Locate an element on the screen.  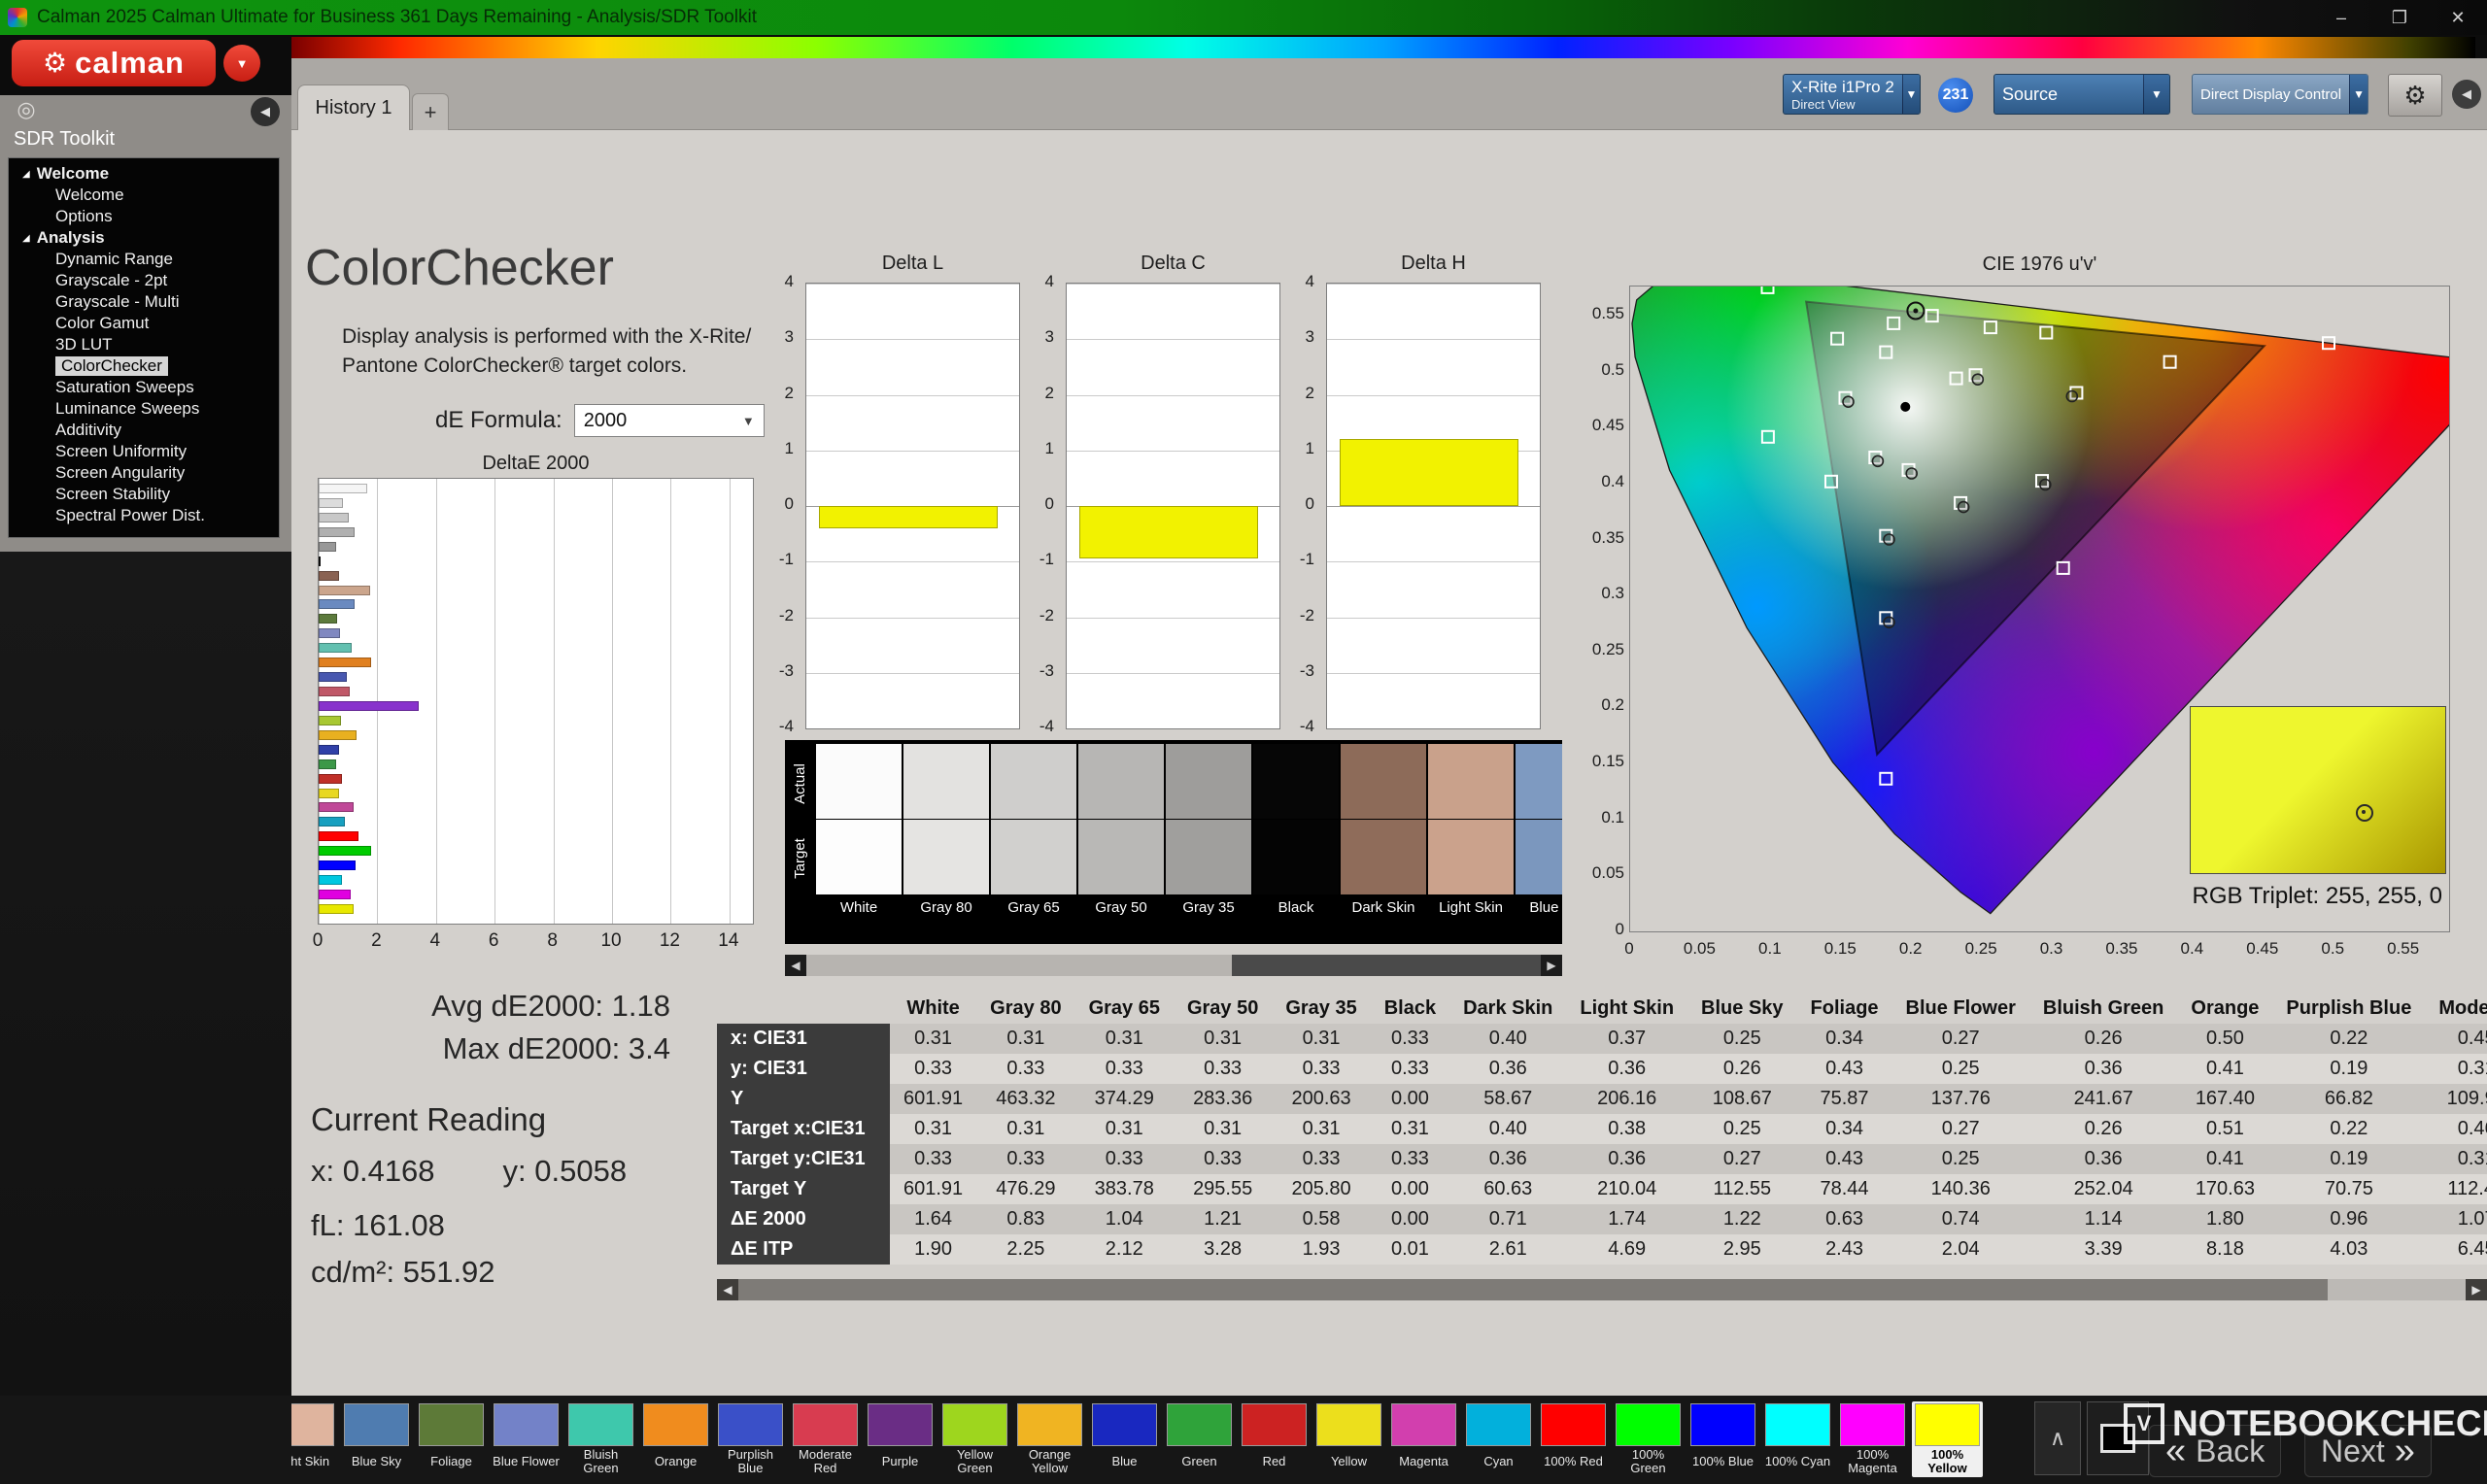
sidebar-item-saturation-sweeps: Saturation Sweeps is located at coordinates (144, 387).